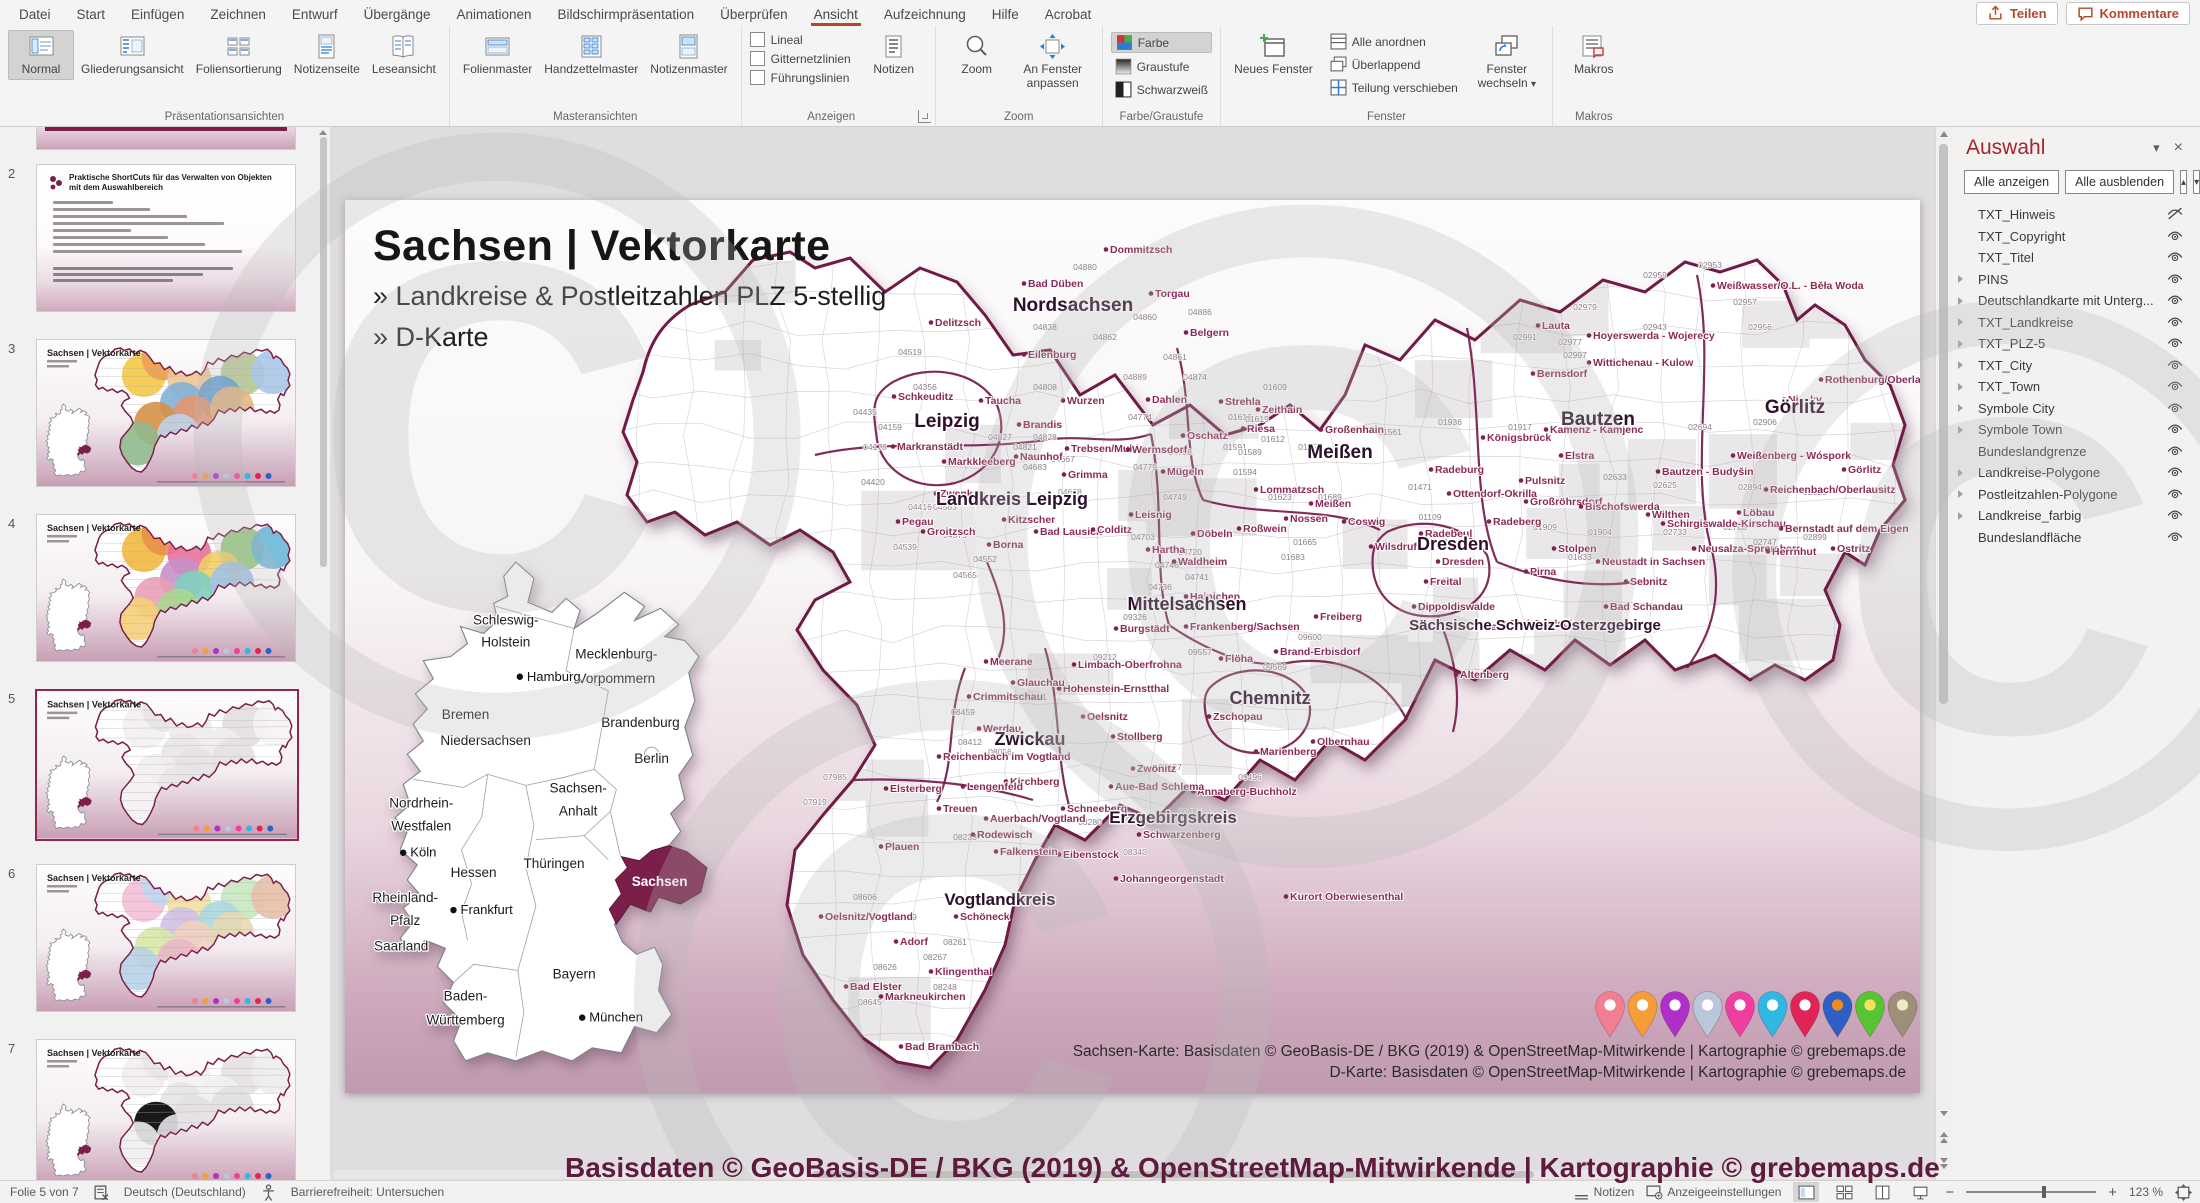  What do you see at coordinates (315, 14) in the screenshot?
I see `tab-entwurf: Entwurf` at bounding box center [315, 14].